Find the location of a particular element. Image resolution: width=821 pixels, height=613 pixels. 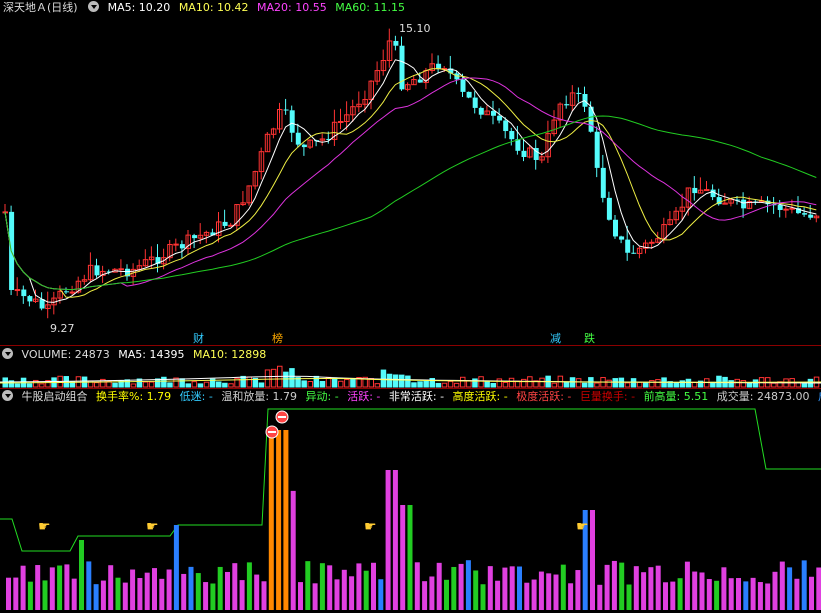

event-tag-list: 榜 is located at coordinates (277, 338).